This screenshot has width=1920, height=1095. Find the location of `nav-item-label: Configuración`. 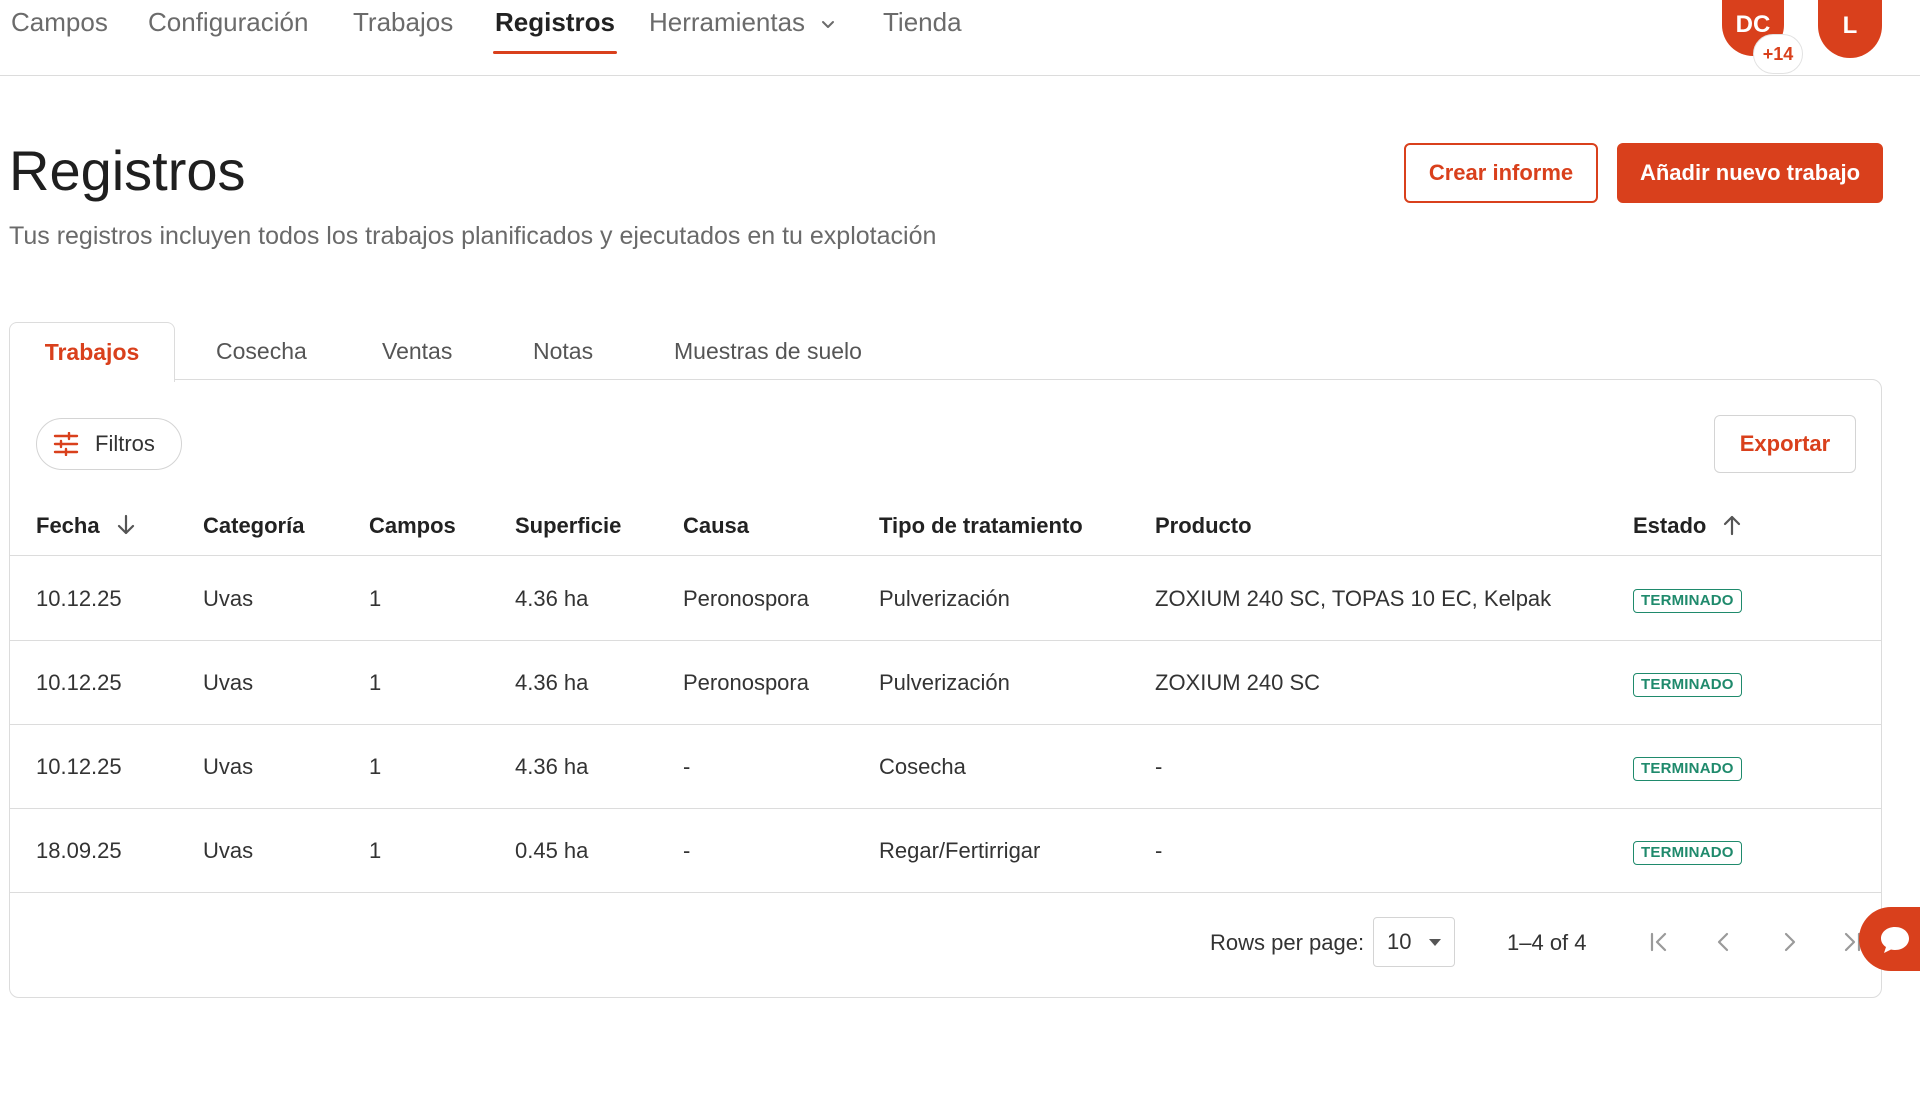

nav-item-label: Configuración is located at coordinates (228, 22).